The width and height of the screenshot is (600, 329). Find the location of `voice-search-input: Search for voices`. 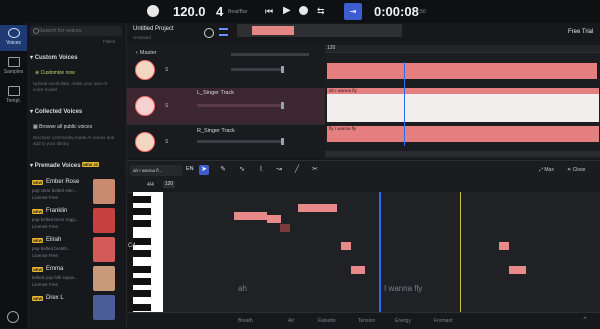

voice-search-input: Search for voices is located at coordinates (76, 31).